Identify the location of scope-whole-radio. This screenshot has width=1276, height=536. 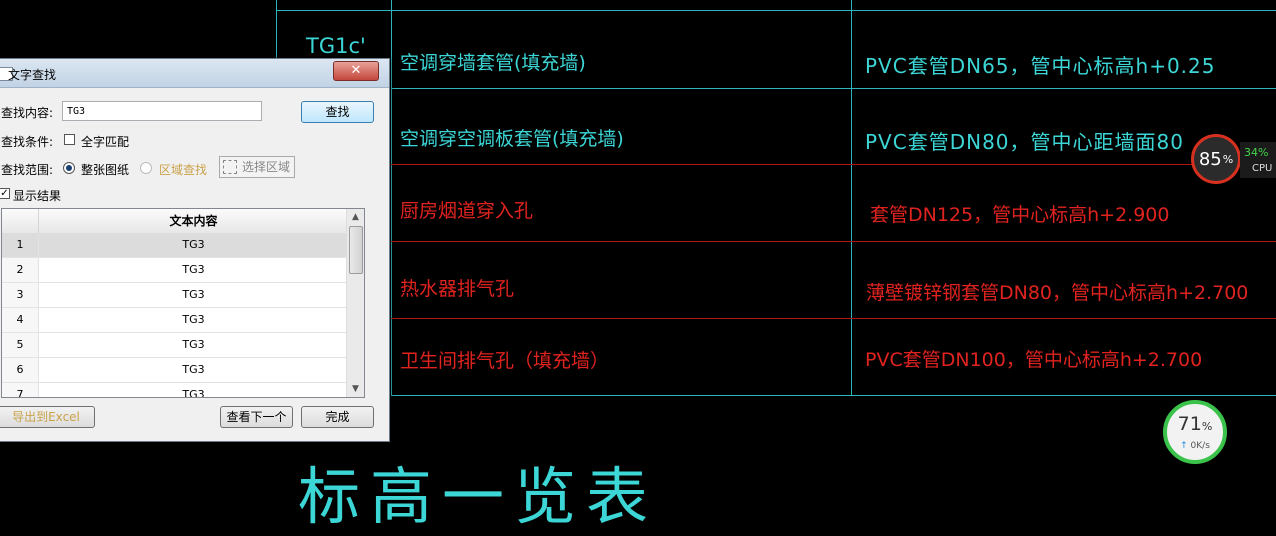
(69, 168).